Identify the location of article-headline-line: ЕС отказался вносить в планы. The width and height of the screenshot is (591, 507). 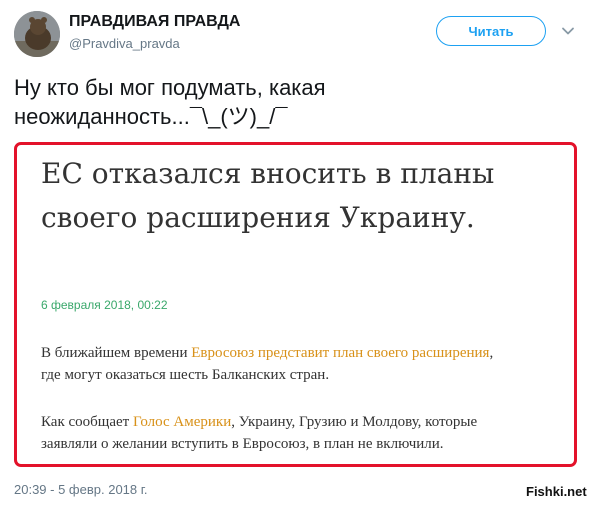
(268, 173).